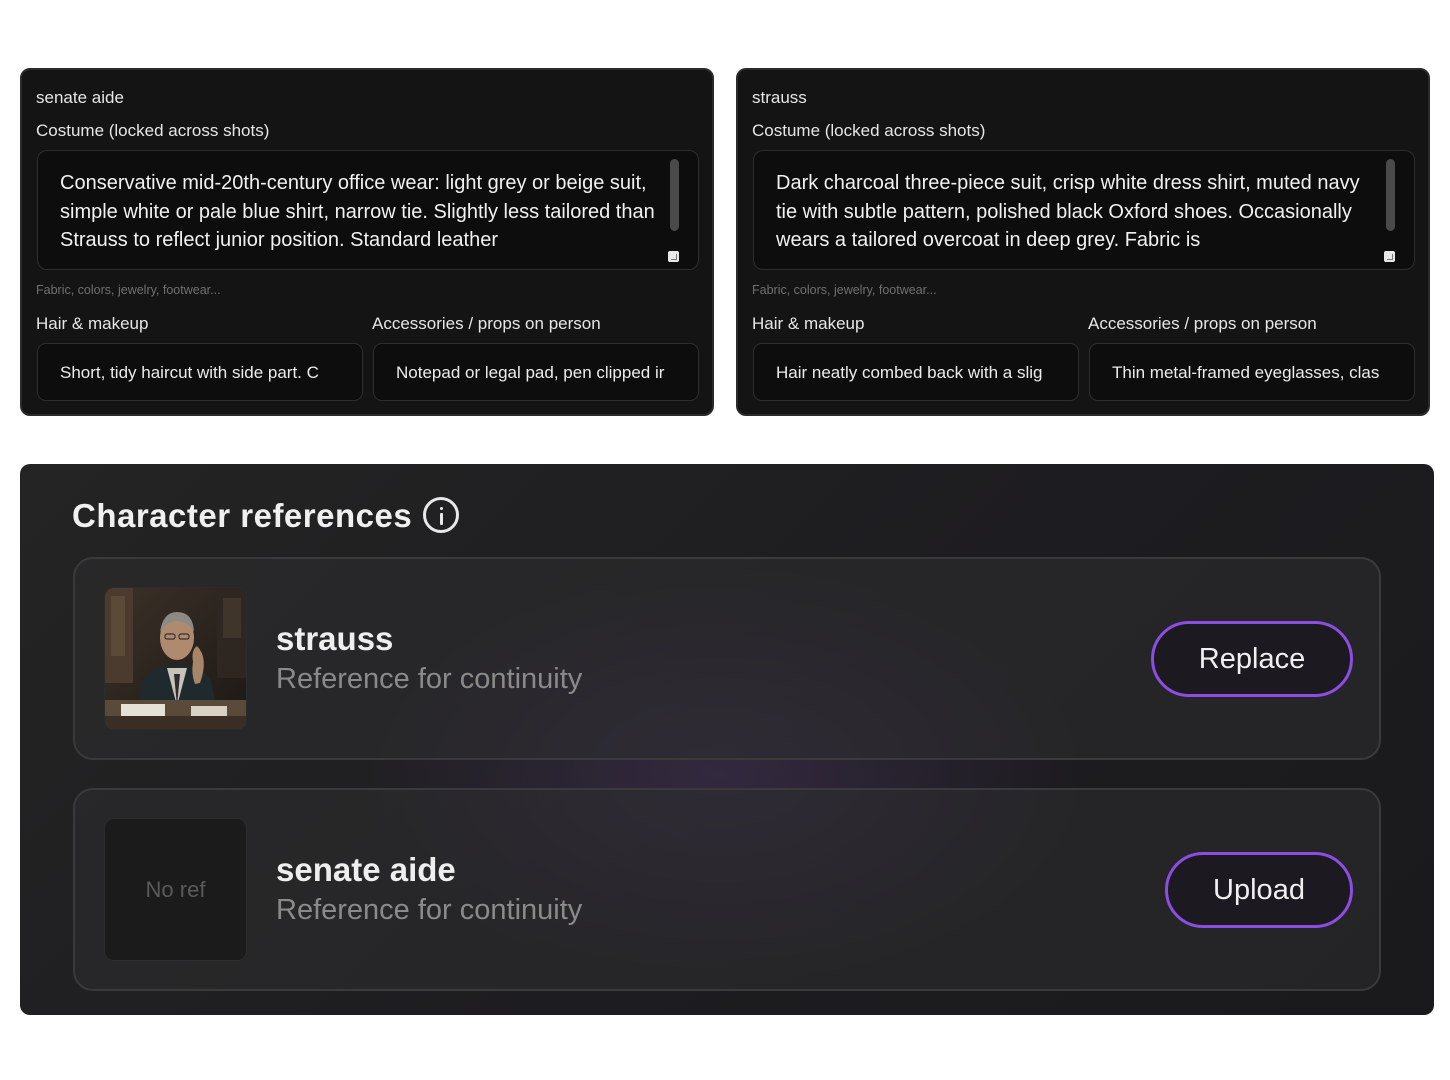  I want to click on reference-photo, so click(175, 658).